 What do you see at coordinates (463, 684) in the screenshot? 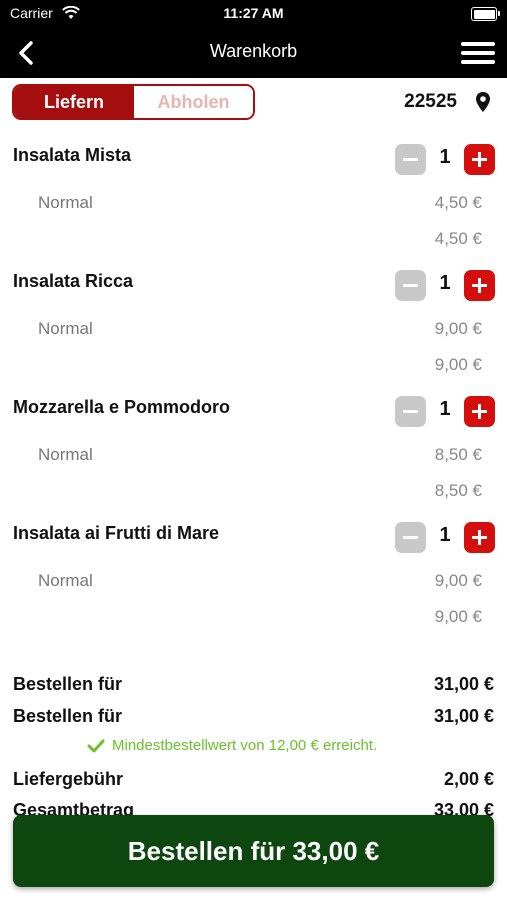
I see `subtotal-value: 31,00 €` at bounding box center [463, 684].